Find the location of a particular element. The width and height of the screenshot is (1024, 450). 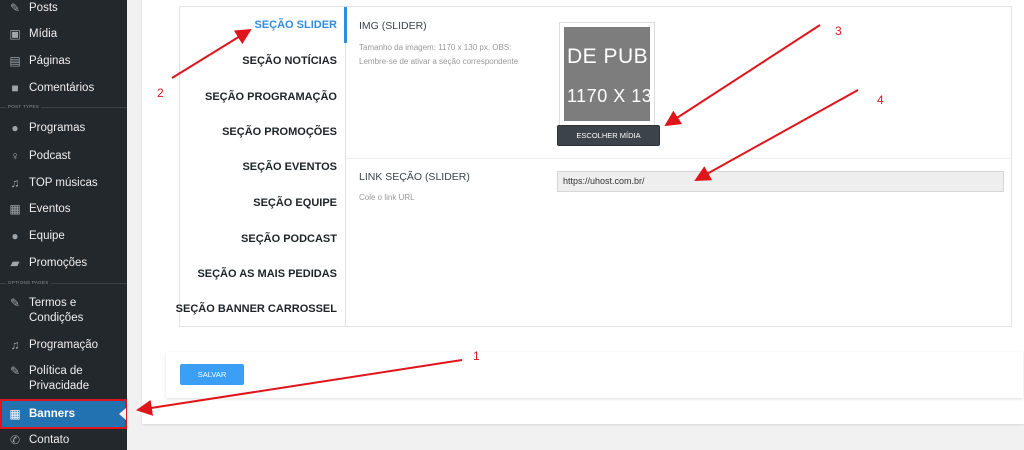

sidebar-item-termos: ✎ Termos e Condições is located at coordinates (63, 311).